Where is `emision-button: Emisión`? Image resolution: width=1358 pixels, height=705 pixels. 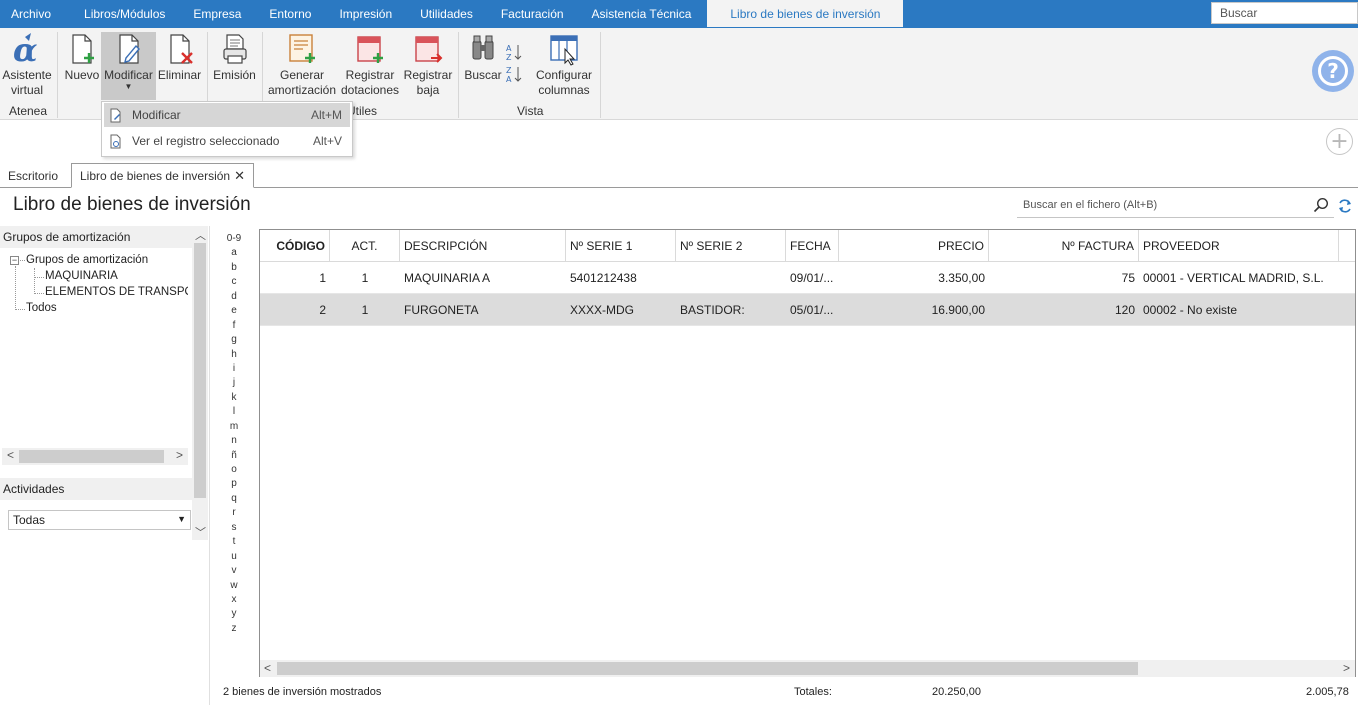
emision-button: Emisión is located at coordinates (234, 57).